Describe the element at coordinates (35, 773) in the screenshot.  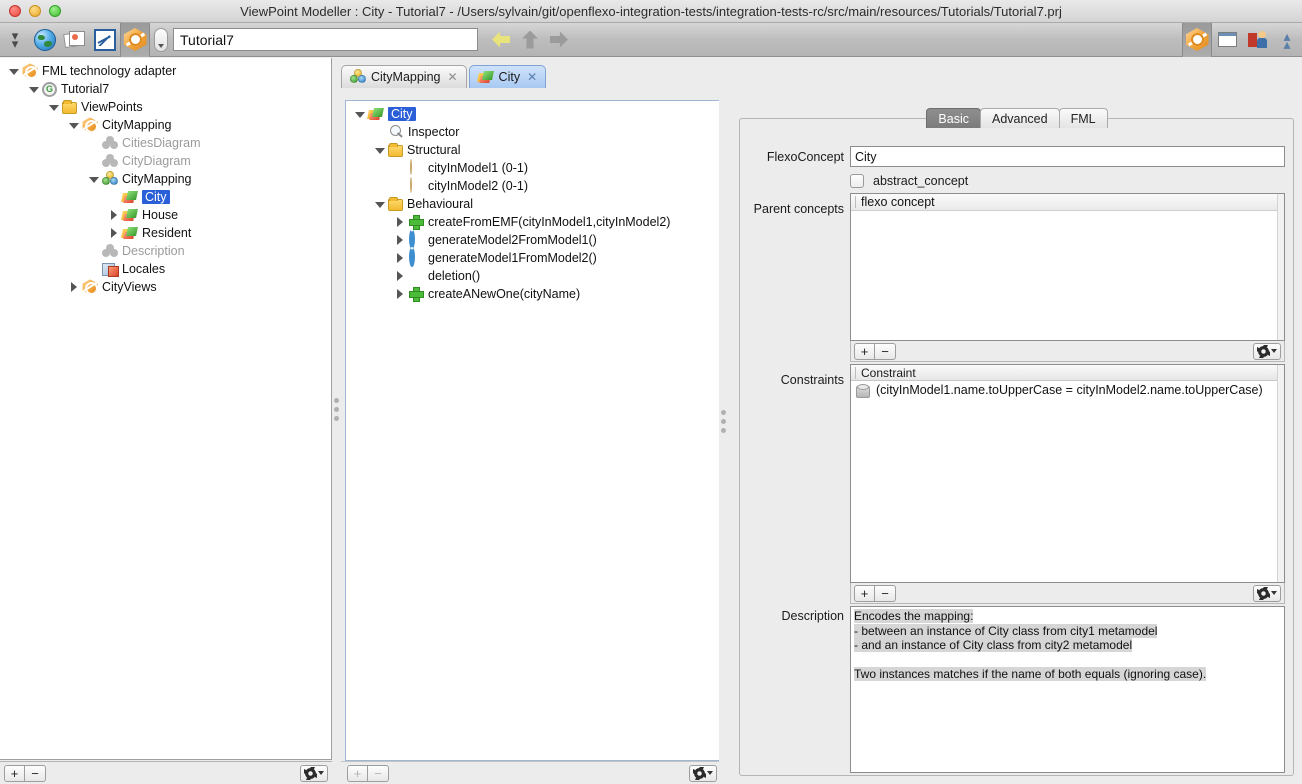
I see `sidebar-remove-button: −` at that location.